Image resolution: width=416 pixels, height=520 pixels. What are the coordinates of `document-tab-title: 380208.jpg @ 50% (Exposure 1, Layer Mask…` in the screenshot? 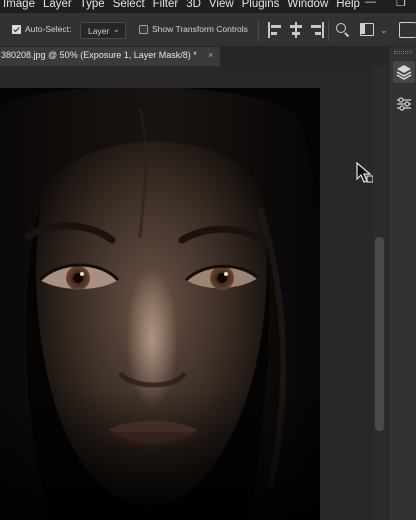 It's located at (99, 55).